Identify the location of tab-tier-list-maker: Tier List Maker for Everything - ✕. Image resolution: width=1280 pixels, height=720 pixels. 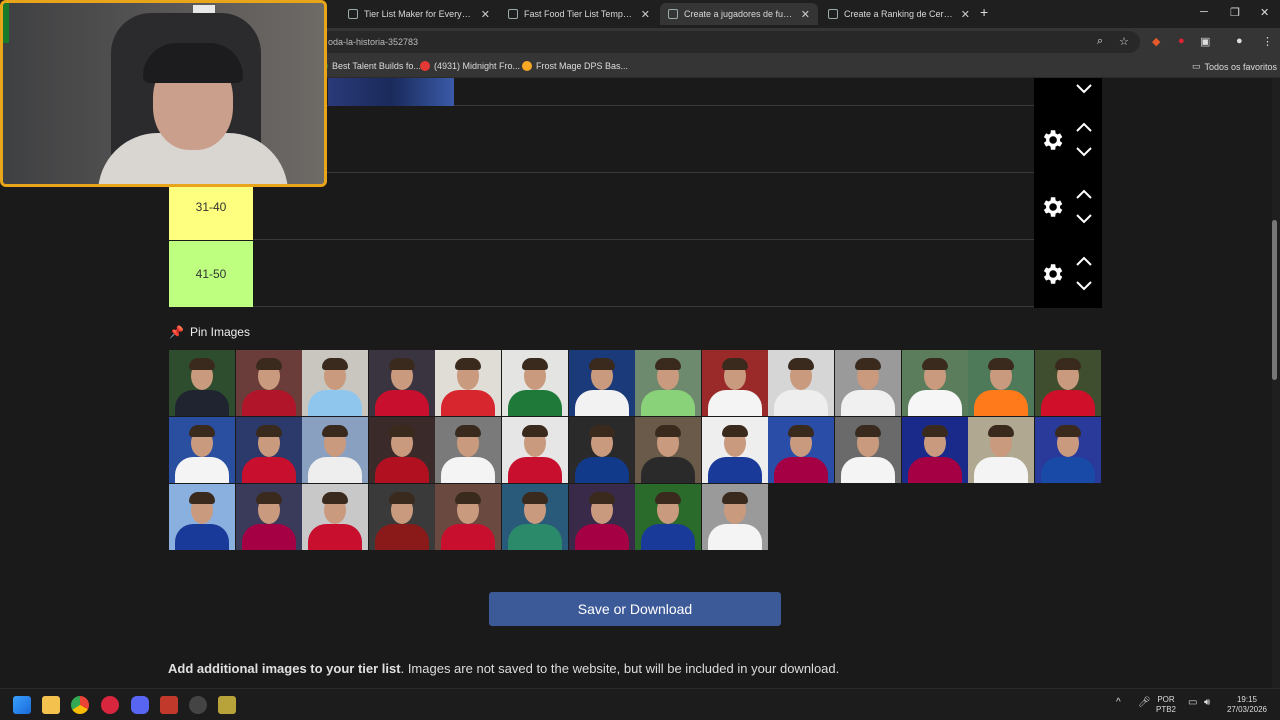
(419, 14).